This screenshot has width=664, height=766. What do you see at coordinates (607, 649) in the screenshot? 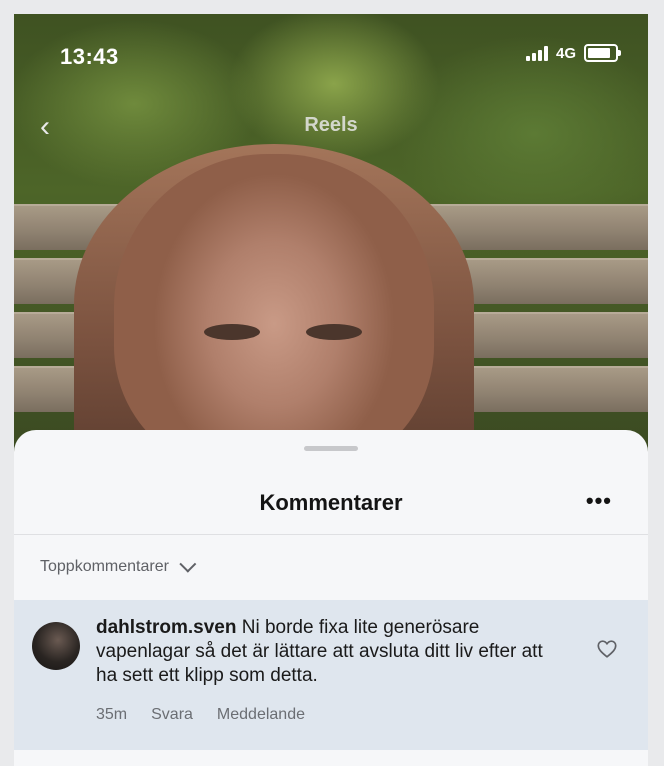
I see `heart-icon` at bounding box center [607, 649].